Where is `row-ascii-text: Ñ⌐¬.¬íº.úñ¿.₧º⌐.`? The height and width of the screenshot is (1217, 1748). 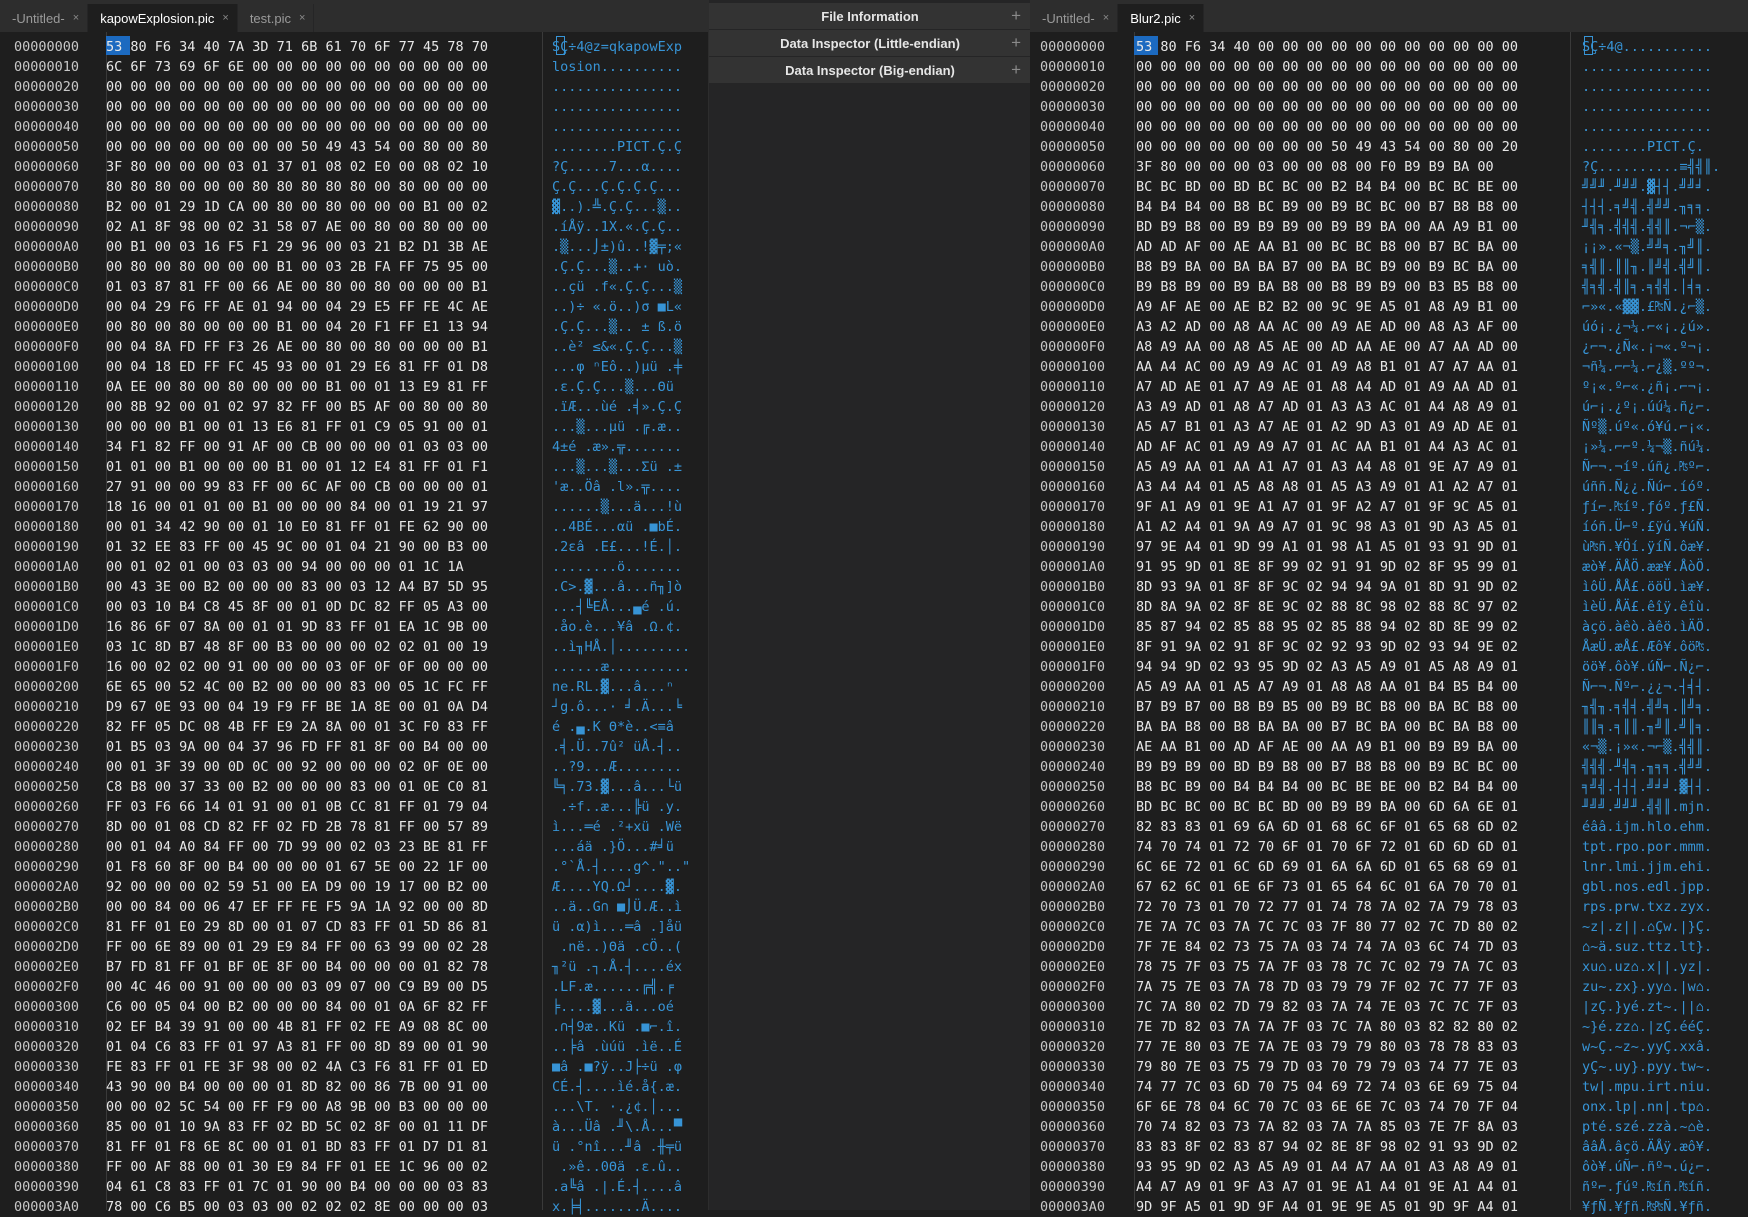
row-ascii-text: Ñ⌐¬.¬íº.úñ¿.₧º⌐. is located at coordinates (1647, 467).